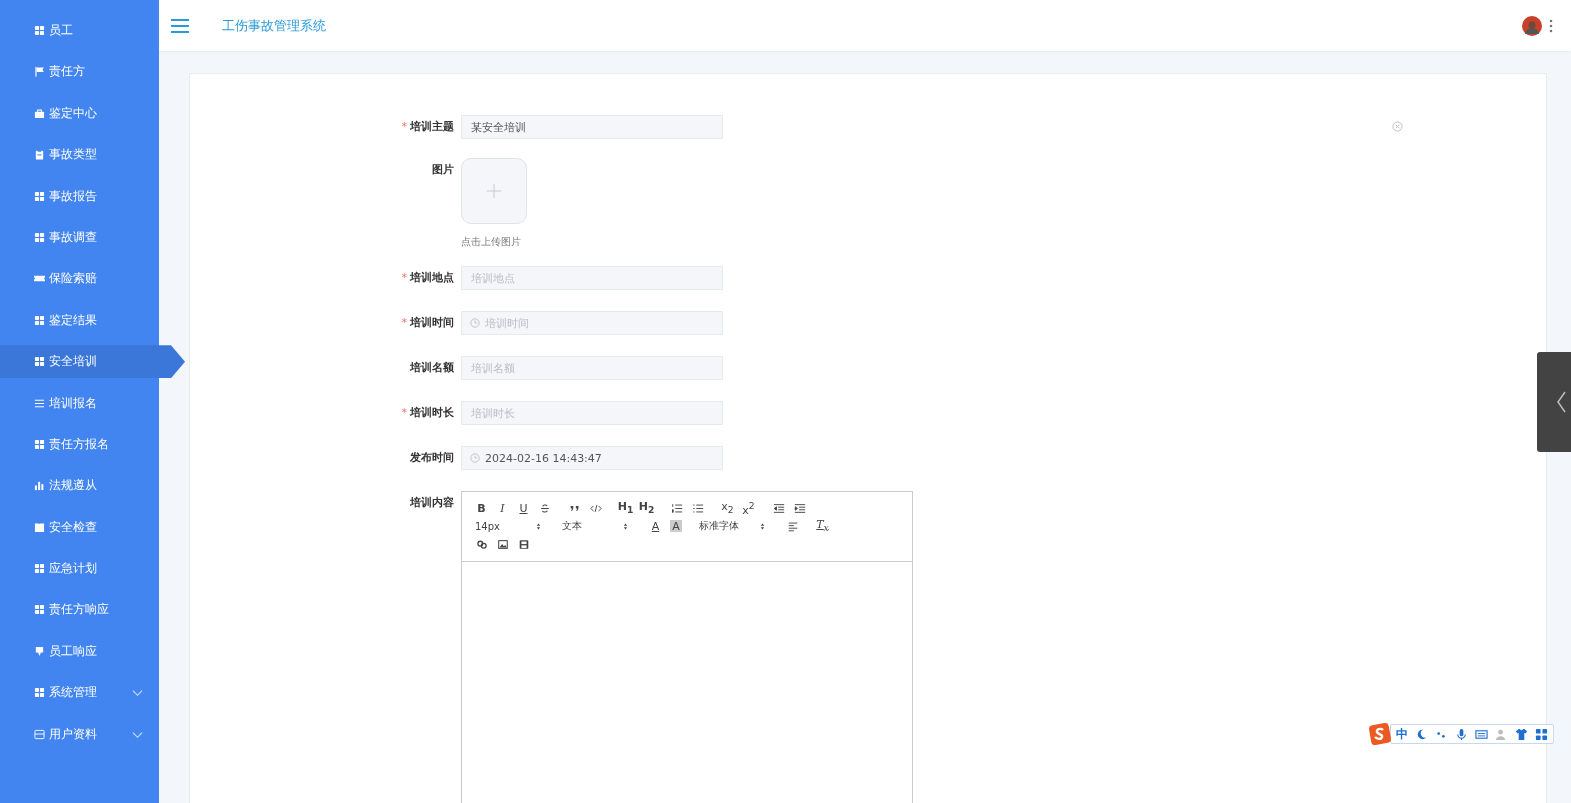 The width and height of the screenshot is (1571, 803). I want to click on olist-icon, so click(676, 508).